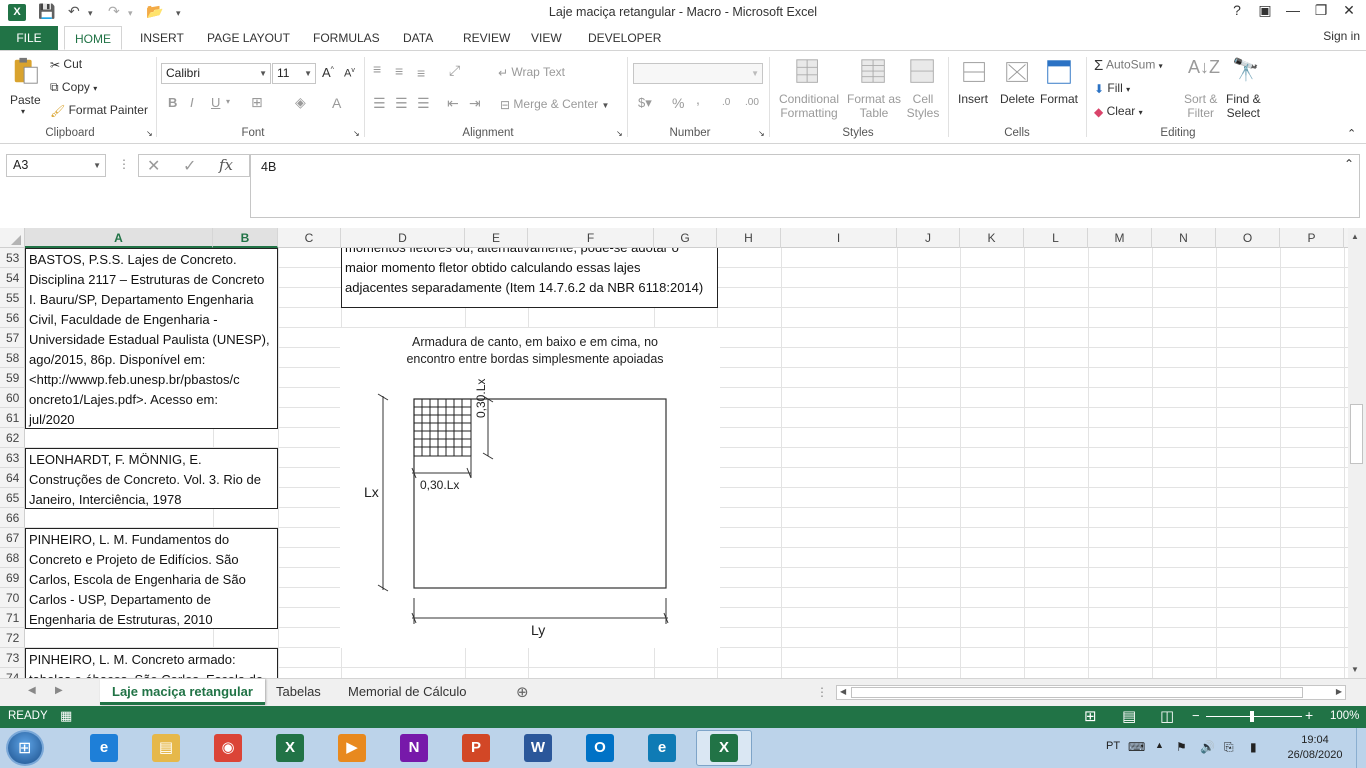 Image resolution: width=1366 pixels, height=768 pixels. I want to click on media-taskbar-button: ▶, so click(352, 748).